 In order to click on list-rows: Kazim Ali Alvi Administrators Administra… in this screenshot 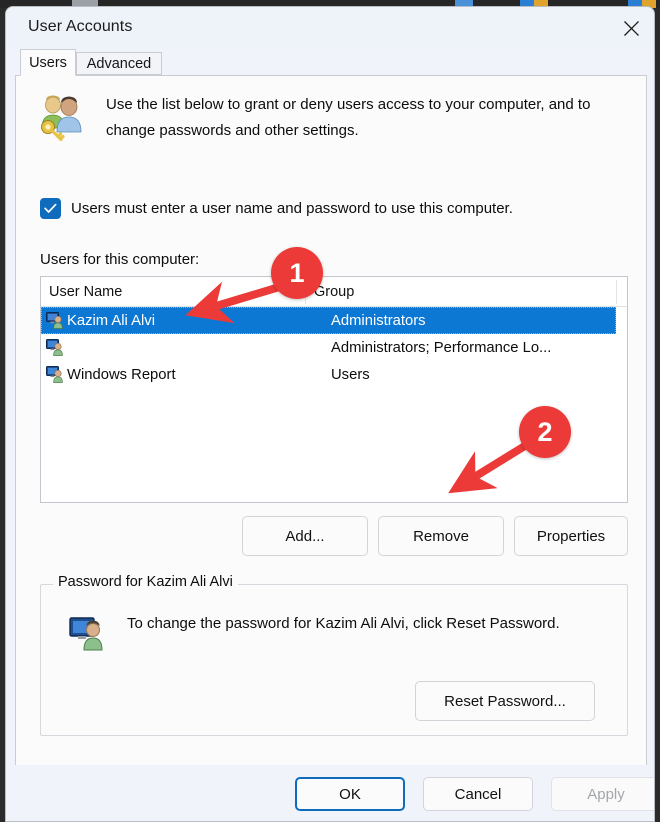, I will do `click(334, 347)`.